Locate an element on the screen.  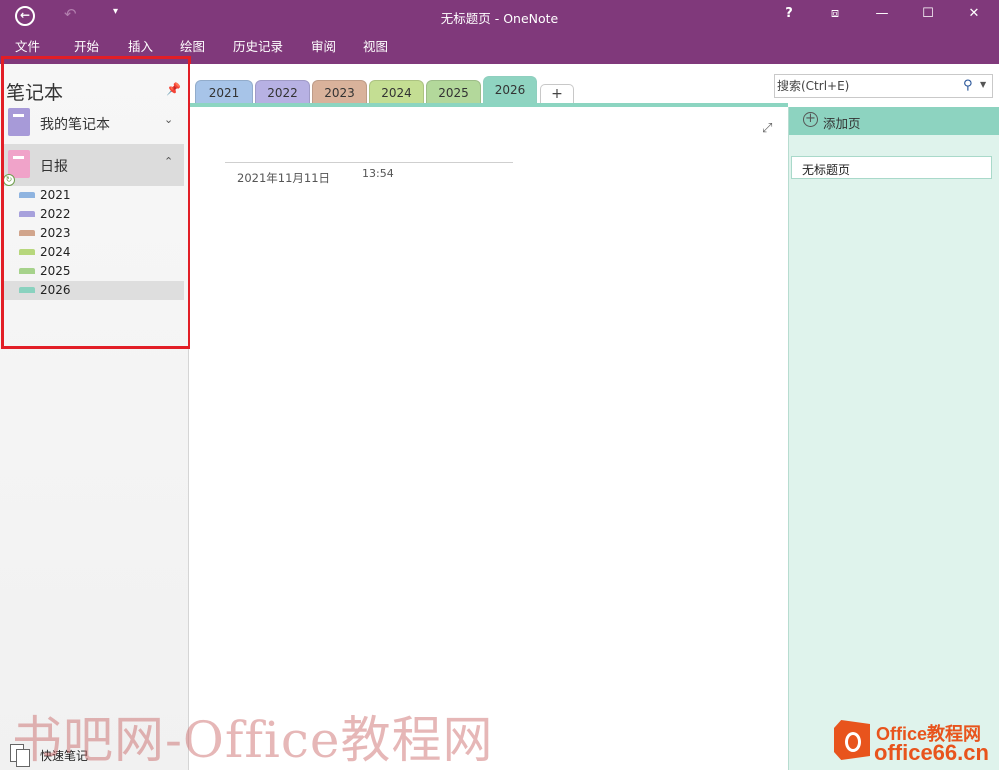
add-circle-icon: + is located at coordinates (810, 119).